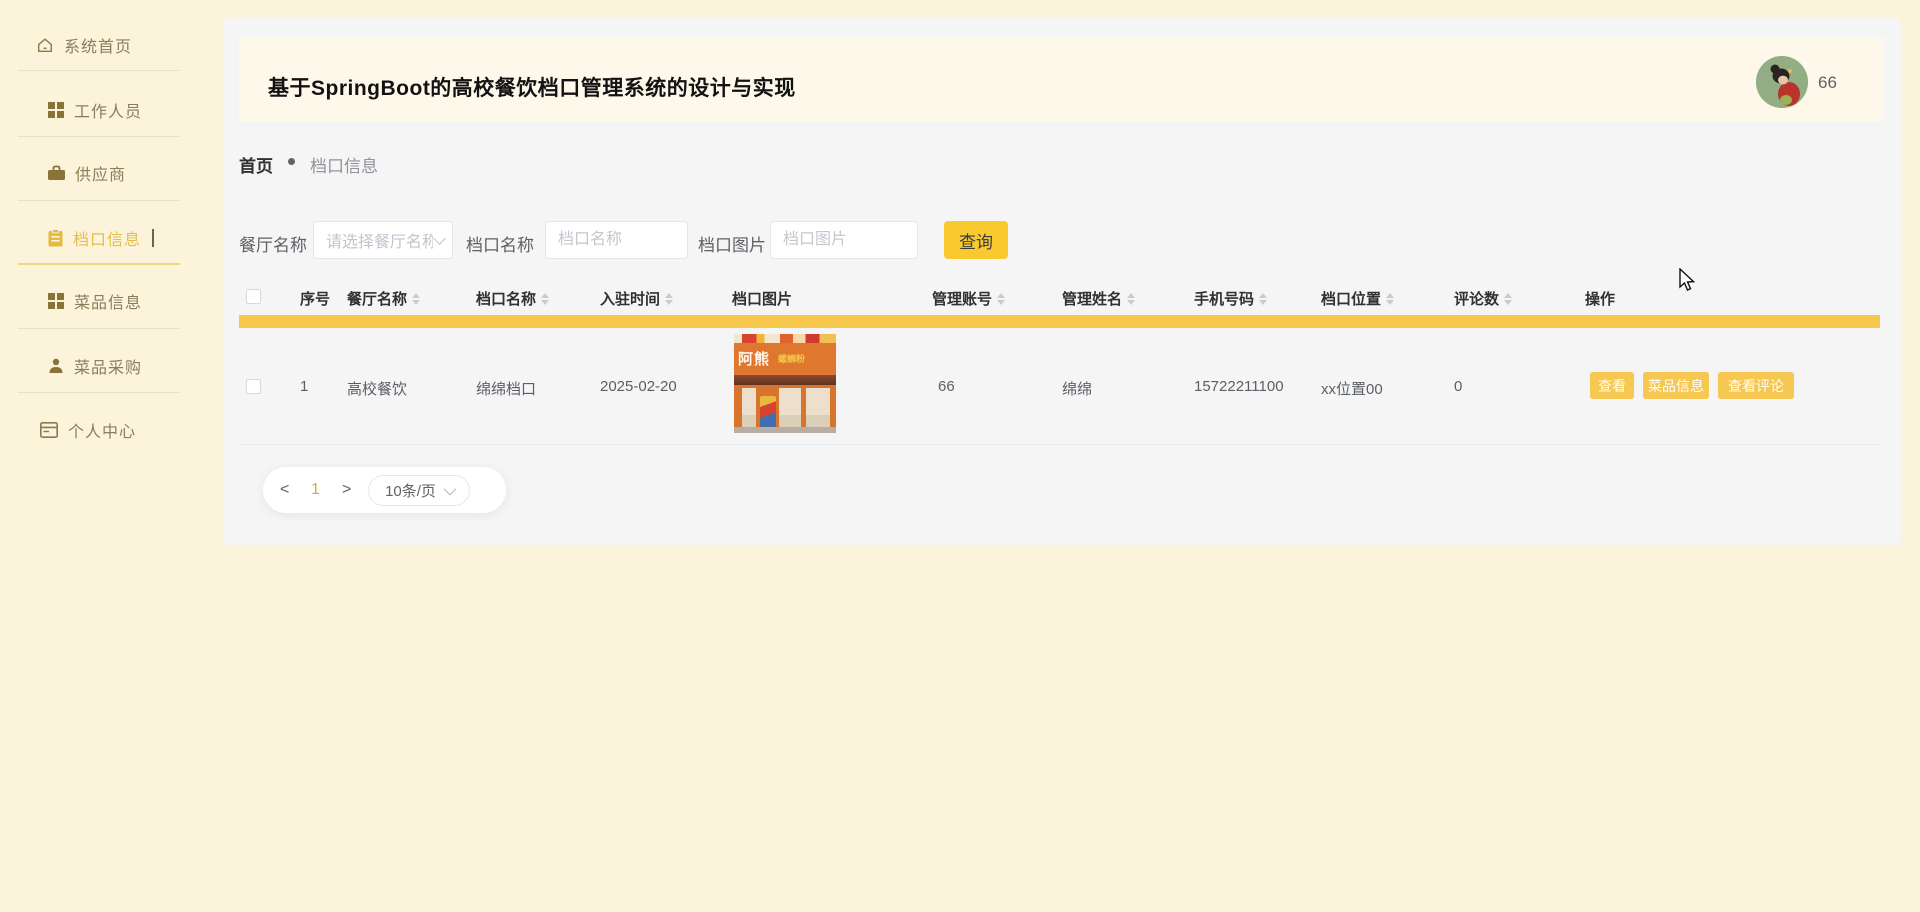 This screenshot has width=1920, height=912. I want to click on current-page: 1, so click(315, 490).